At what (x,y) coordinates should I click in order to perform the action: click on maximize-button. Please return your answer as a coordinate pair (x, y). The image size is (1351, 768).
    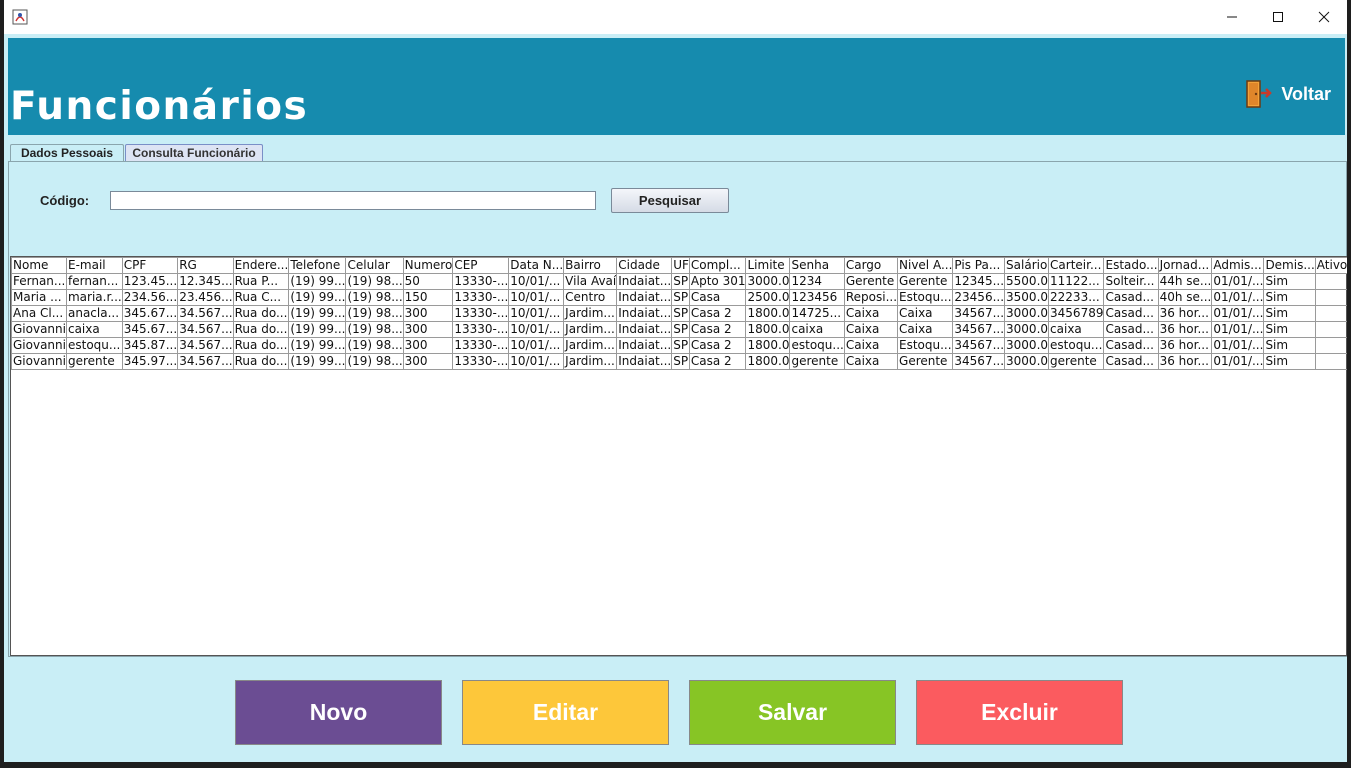
    Looking at the image, I should click on (1278, 17).